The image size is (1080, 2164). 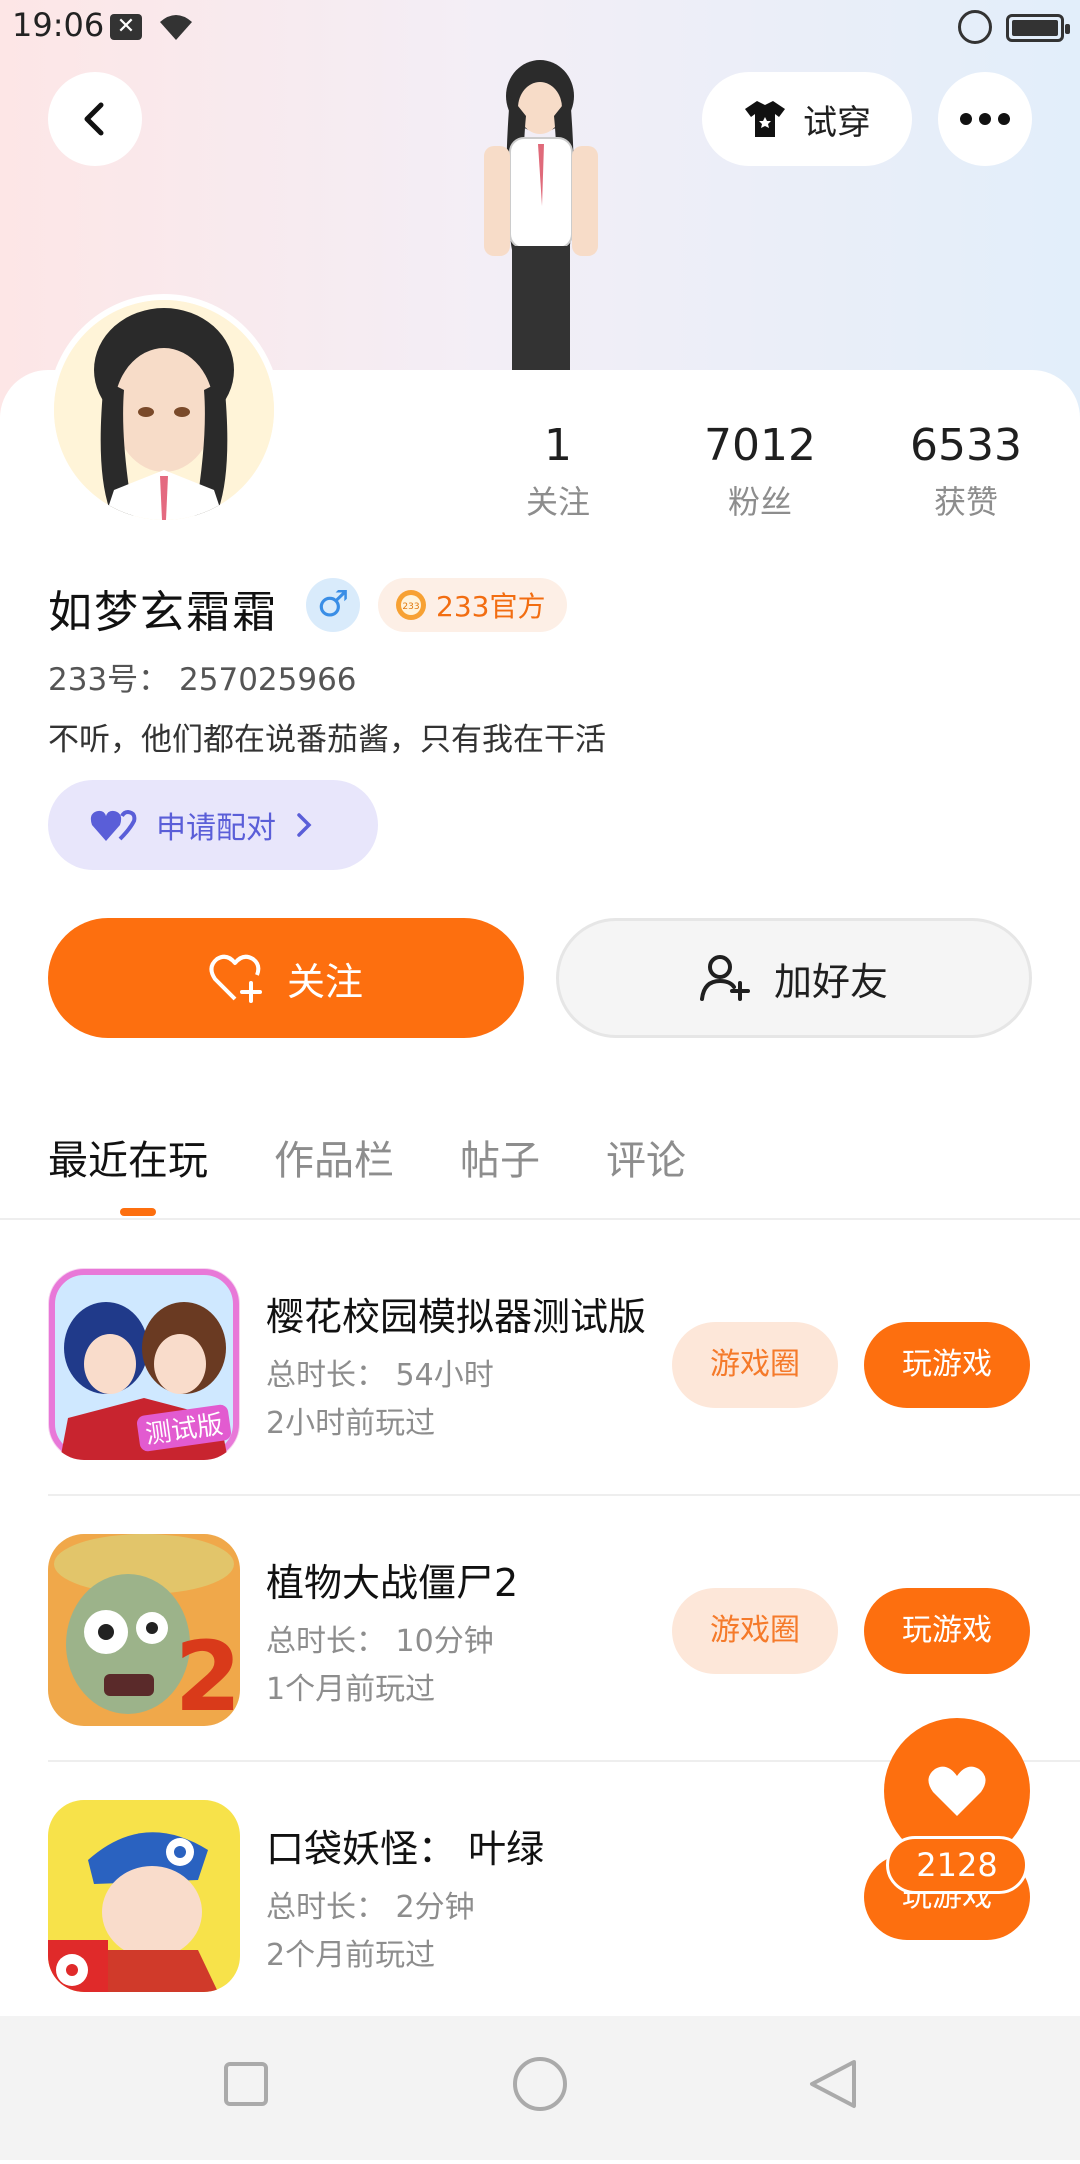 I want to click on user-id: 233号： 257025966, so click(x=202, y=680).